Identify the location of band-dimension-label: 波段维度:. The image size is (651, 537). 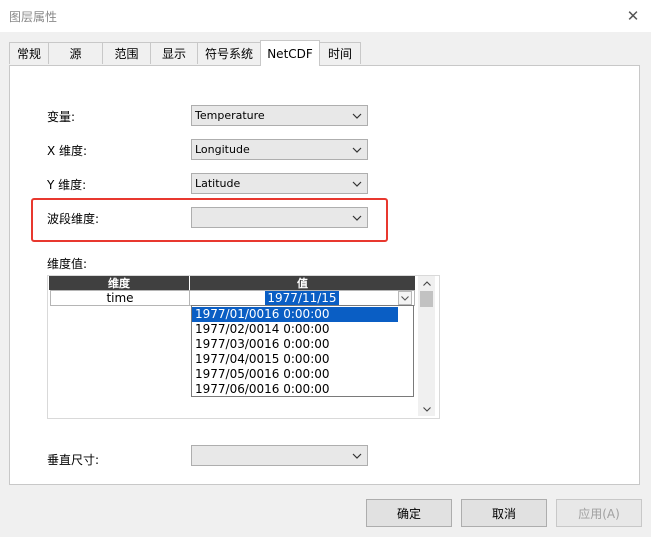
(73, 219).